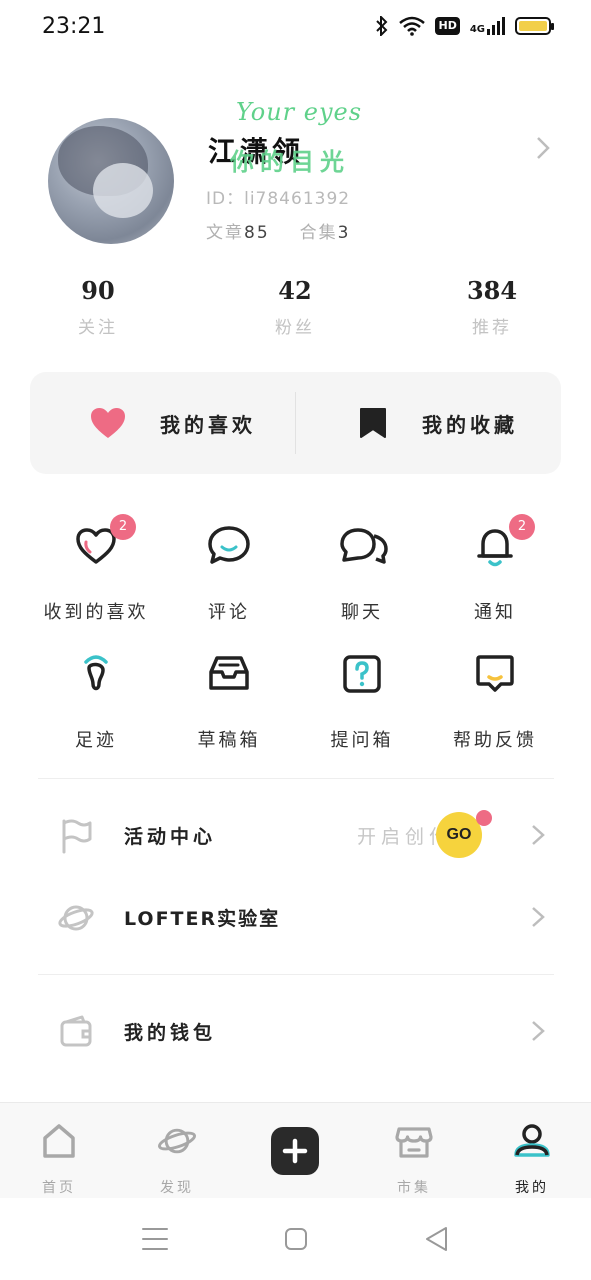 The image size is (591, 1280). What do you see at coordinates (238, 233) in the screenshot?
I see `articles-stat: 文章85` at bounding box center [238, 233].